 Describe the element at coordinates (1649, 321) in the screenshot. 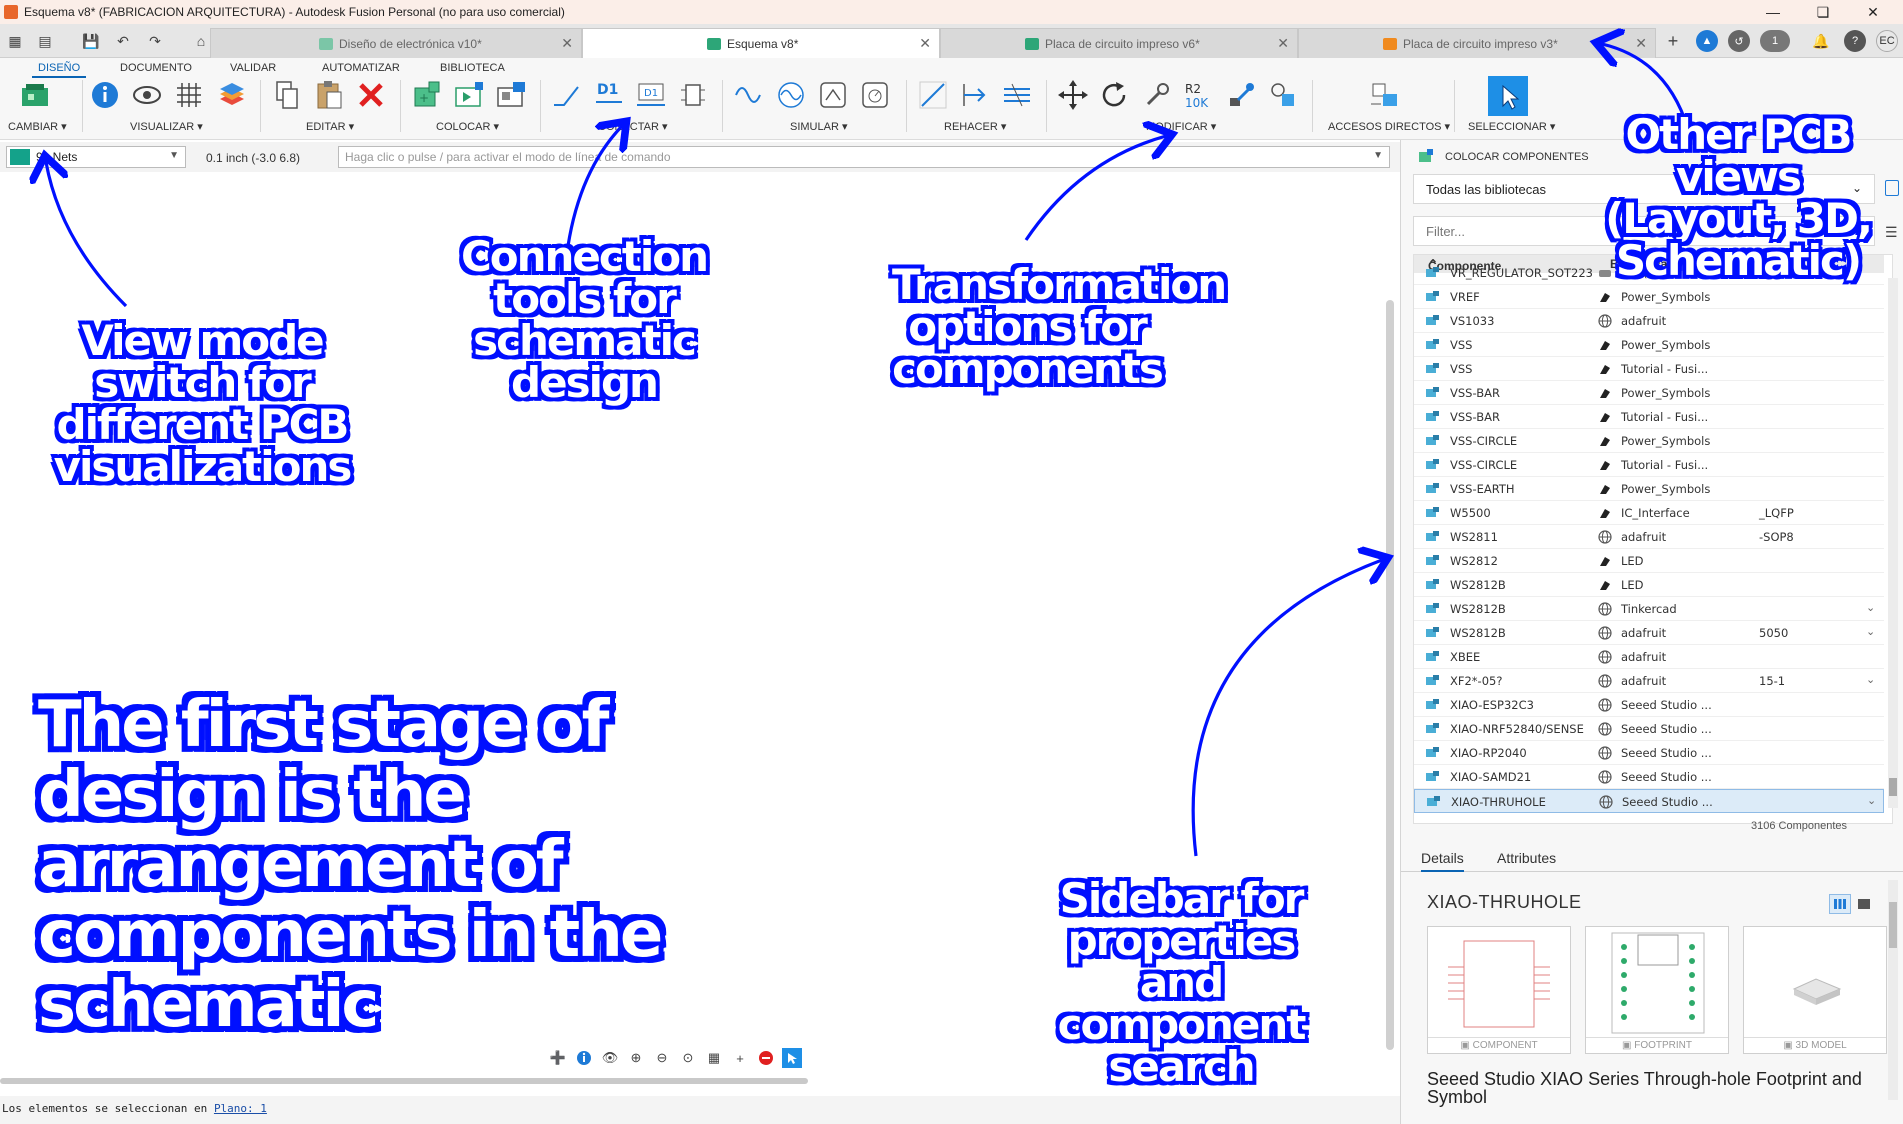

I see `table-row: VS1033 adafruit` at that location.